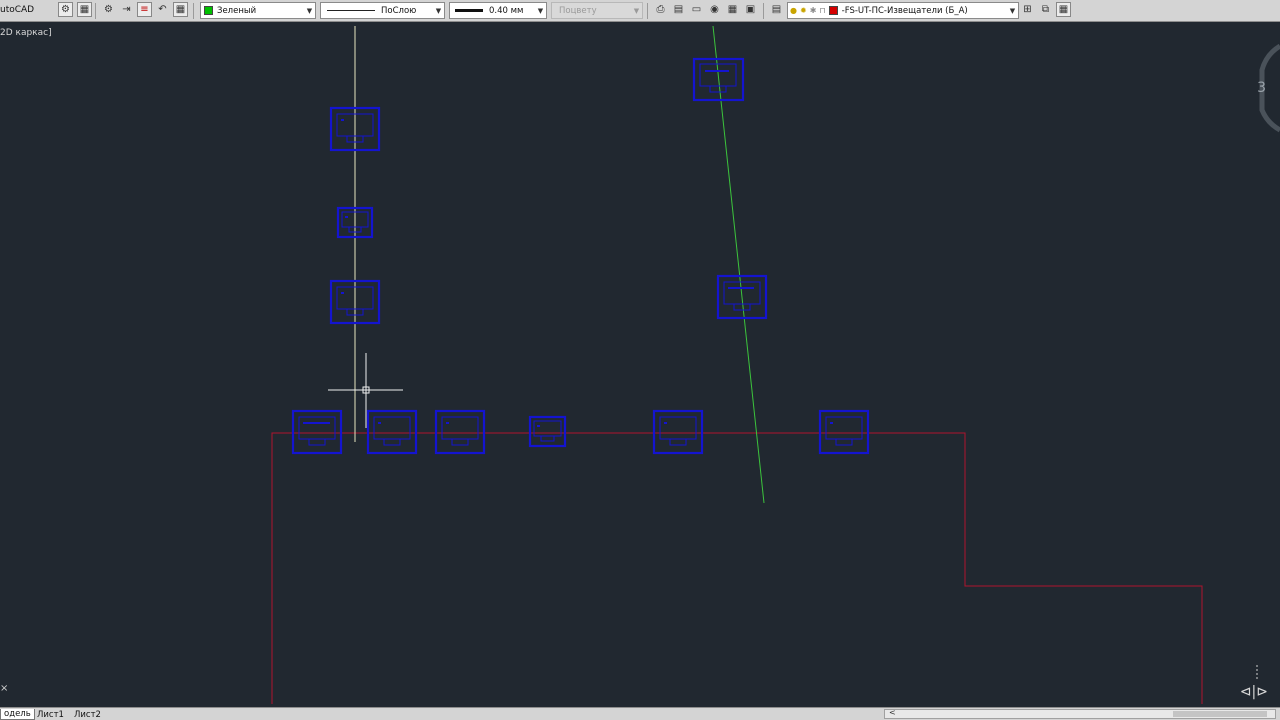  I want to click on workspace-settings-icon: ⚙, so click(65, 9).